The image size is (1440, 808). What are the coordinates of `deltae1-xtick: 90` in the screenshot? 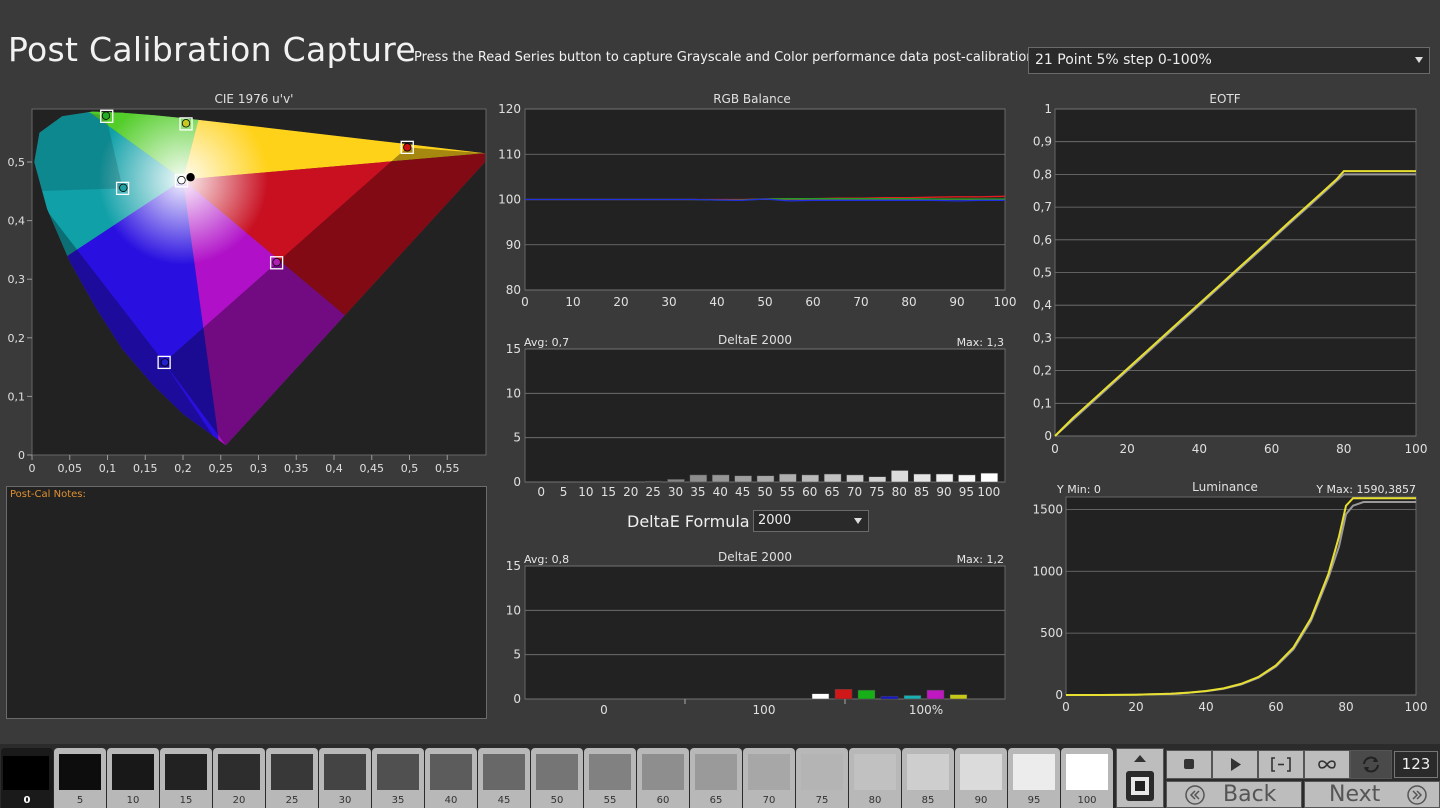 It's located at (943, 492).